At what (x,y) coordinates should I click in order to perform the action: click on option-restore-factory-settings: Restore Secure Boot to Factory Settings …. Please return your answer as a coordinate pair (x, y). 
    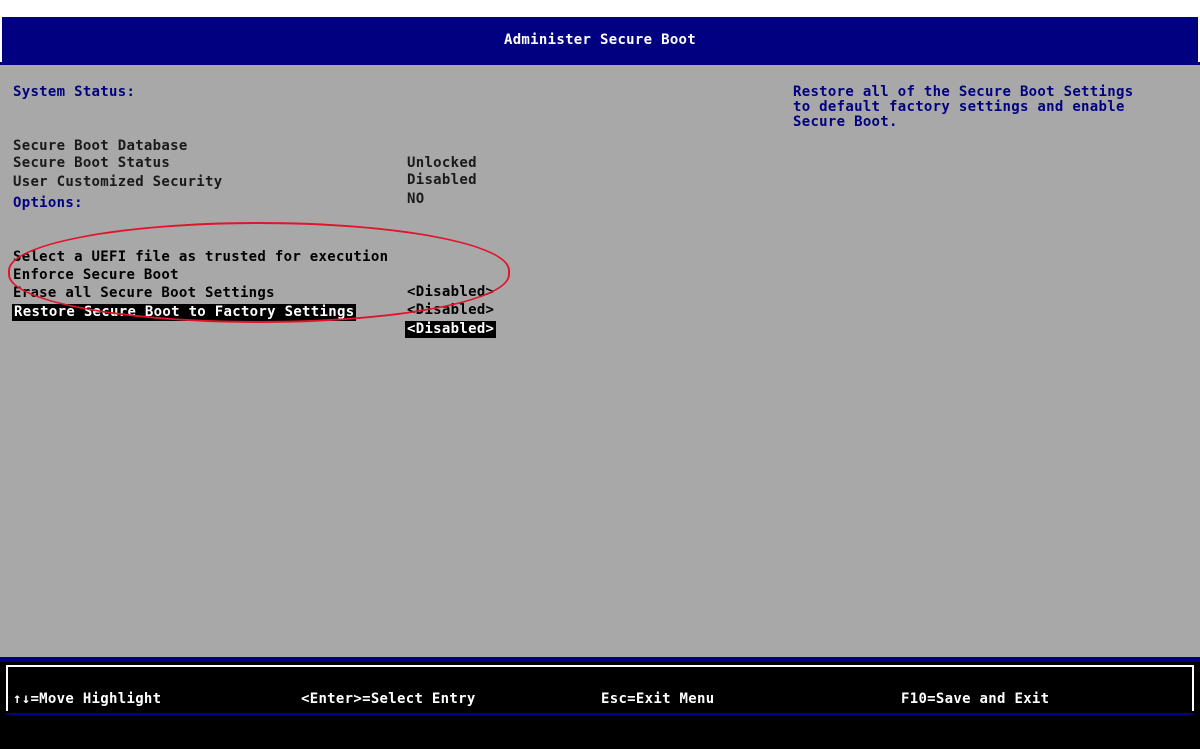
    Looking at the image, I should click on (254, 312).